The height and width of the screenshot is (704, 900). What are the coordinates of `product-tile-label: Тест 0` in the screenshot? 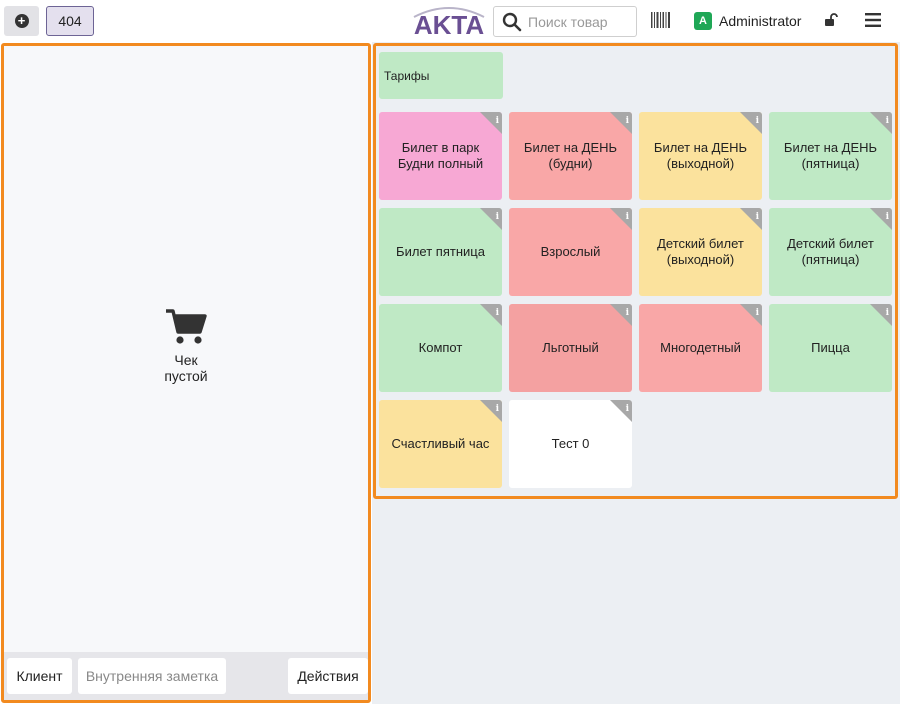 It's located at (570, 443).